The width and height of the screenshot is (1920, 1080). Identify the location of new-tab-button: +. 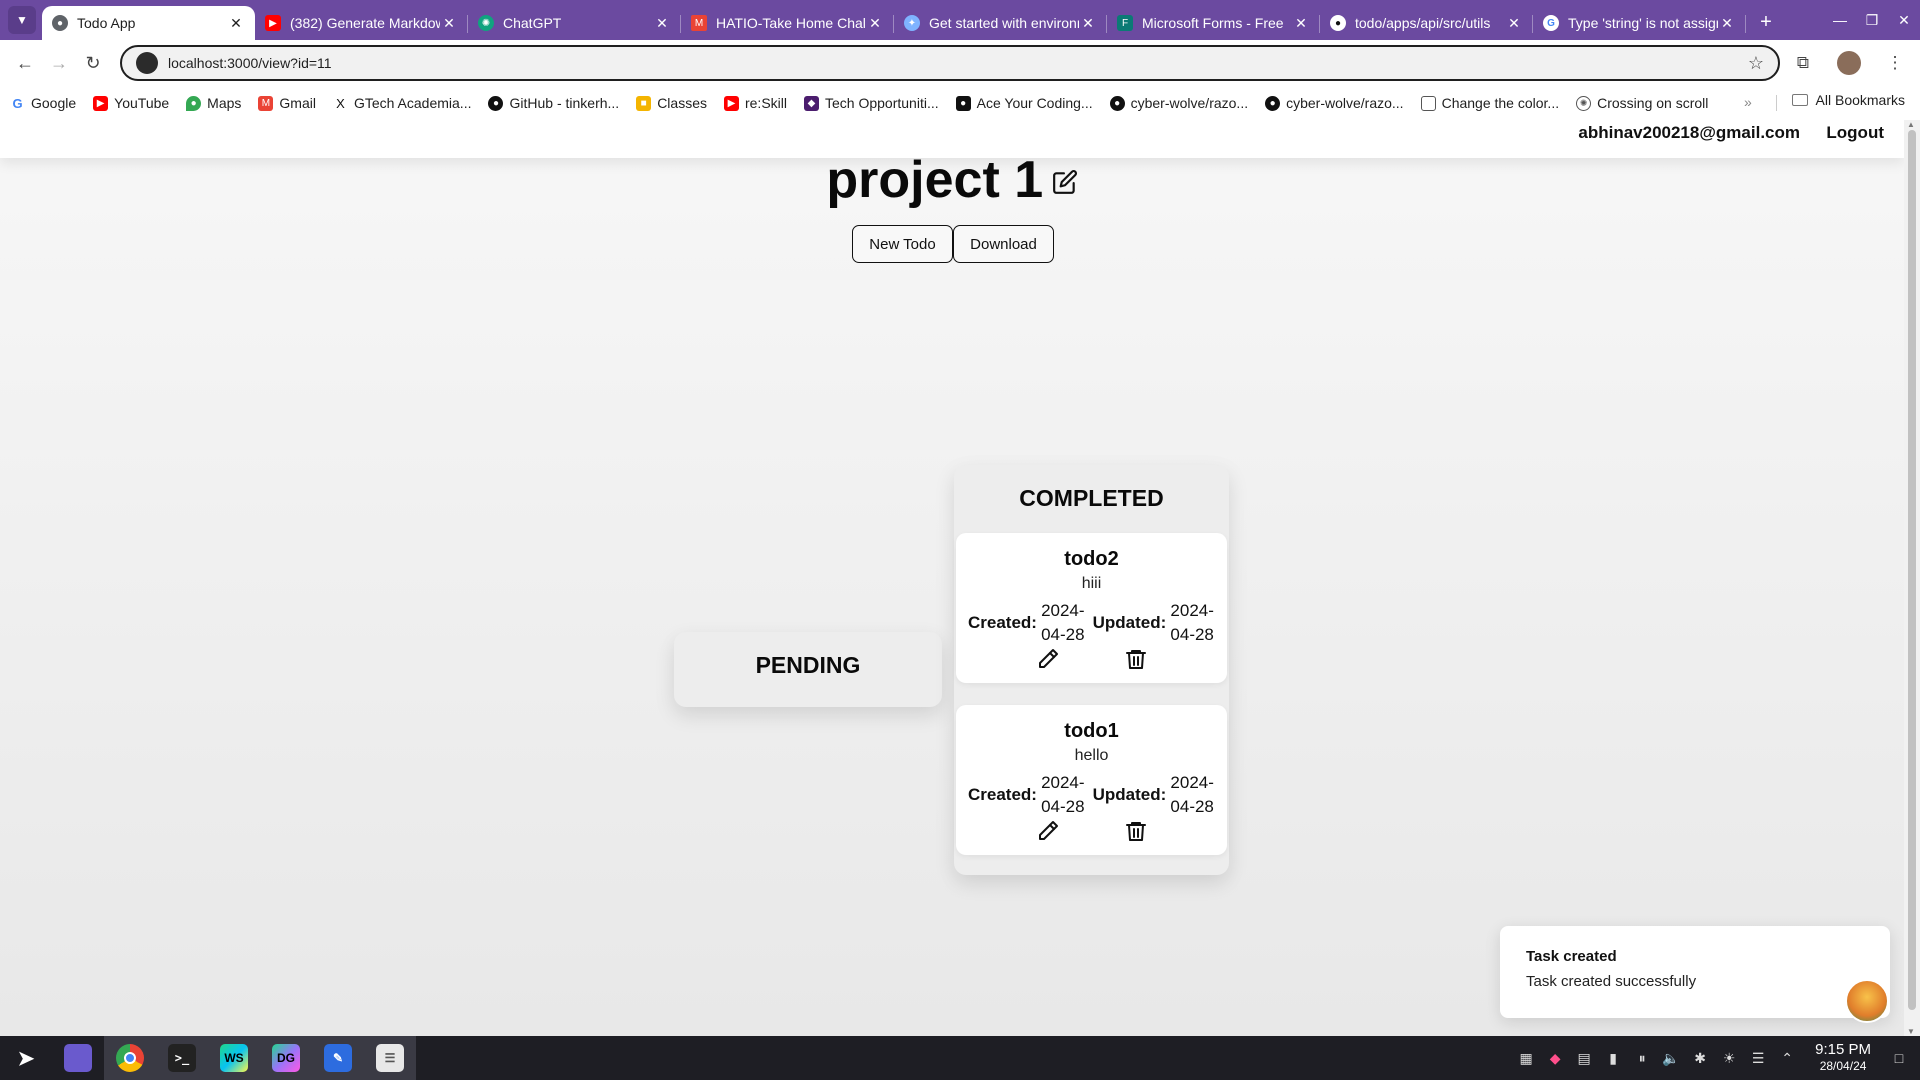
(1766, 22).